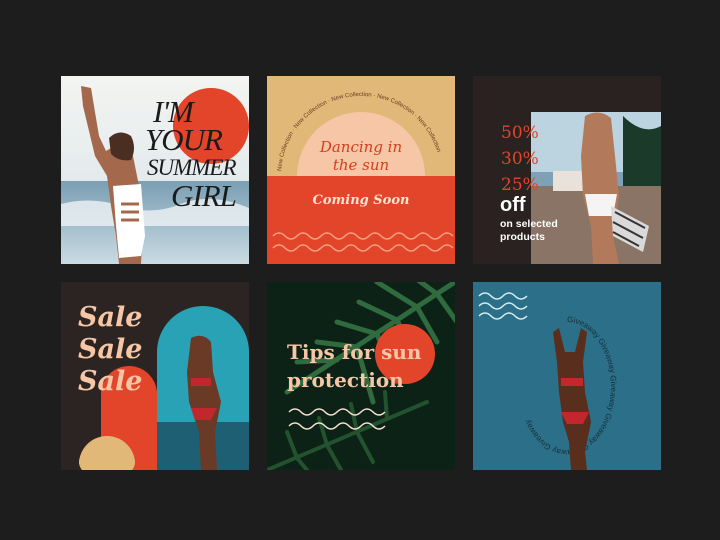 The image size is (720, 540). What do you see at coordinates (361, 200) in the screenshot?
I see `coming-soon-label: Coming Soon` at bounding box center [361, 200].